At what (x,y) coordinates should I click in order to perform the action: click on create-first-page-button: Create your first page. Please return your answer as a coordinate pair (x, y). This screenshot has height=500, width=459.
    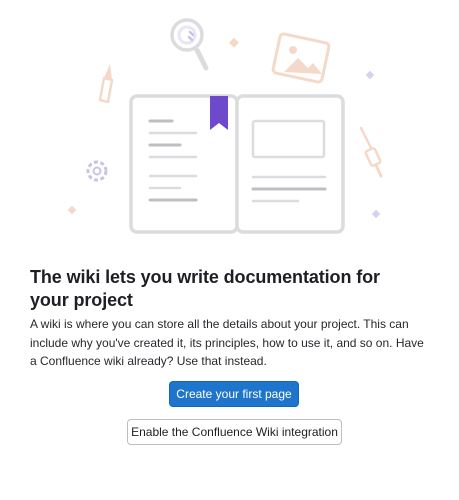
    Looking at the image, I should click on (234, 394).